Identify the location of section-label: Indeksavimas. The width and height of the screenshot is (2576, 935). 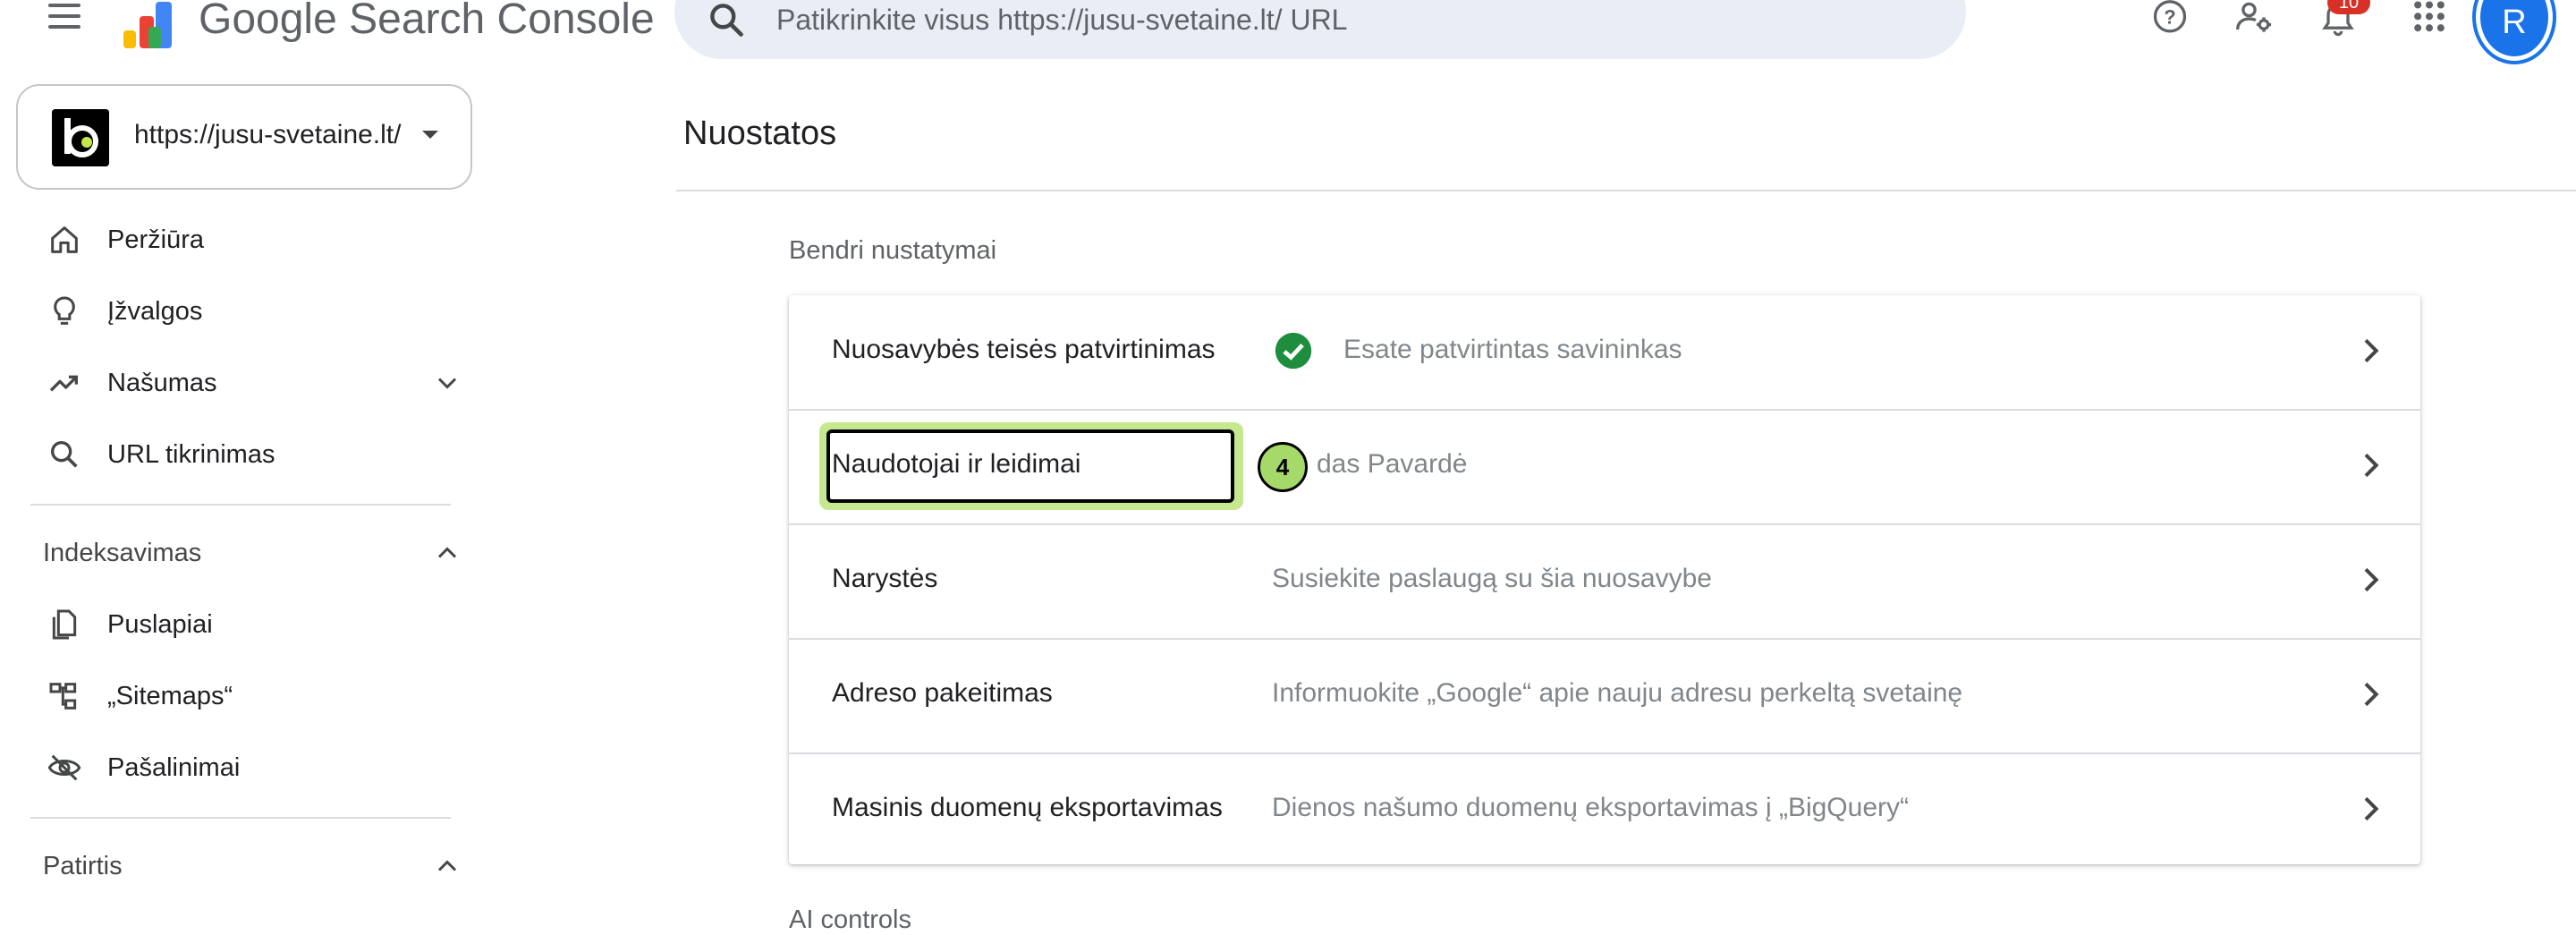
(122, 553).